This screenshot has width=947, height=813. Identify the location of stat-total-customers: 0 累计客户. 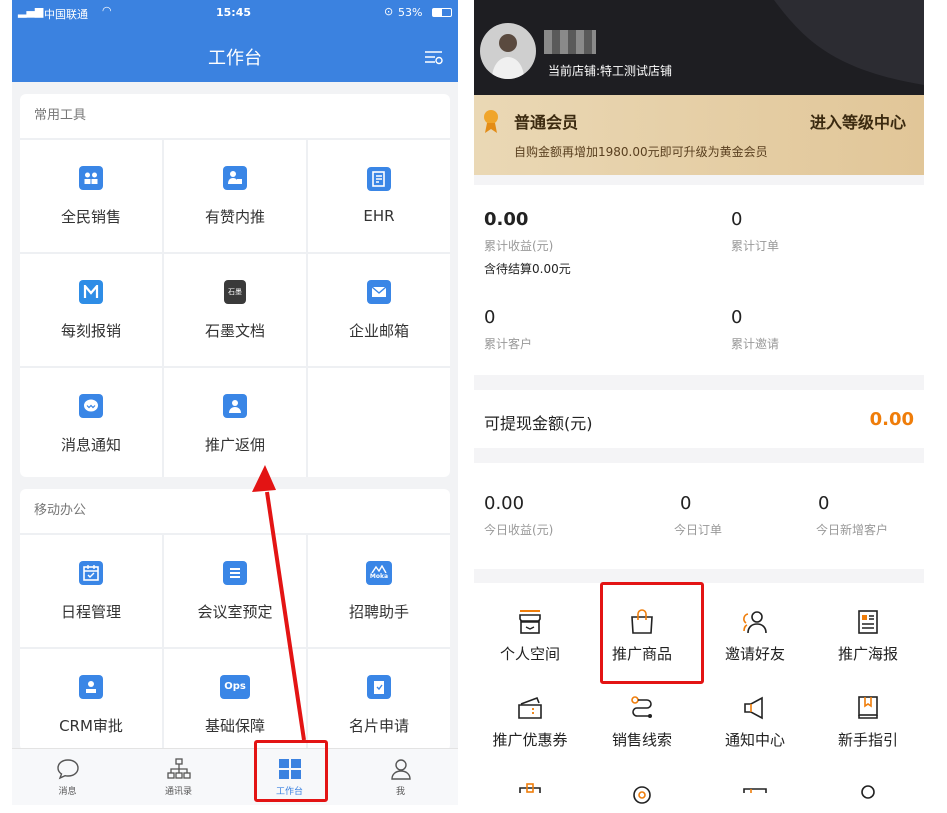
(508, 329).